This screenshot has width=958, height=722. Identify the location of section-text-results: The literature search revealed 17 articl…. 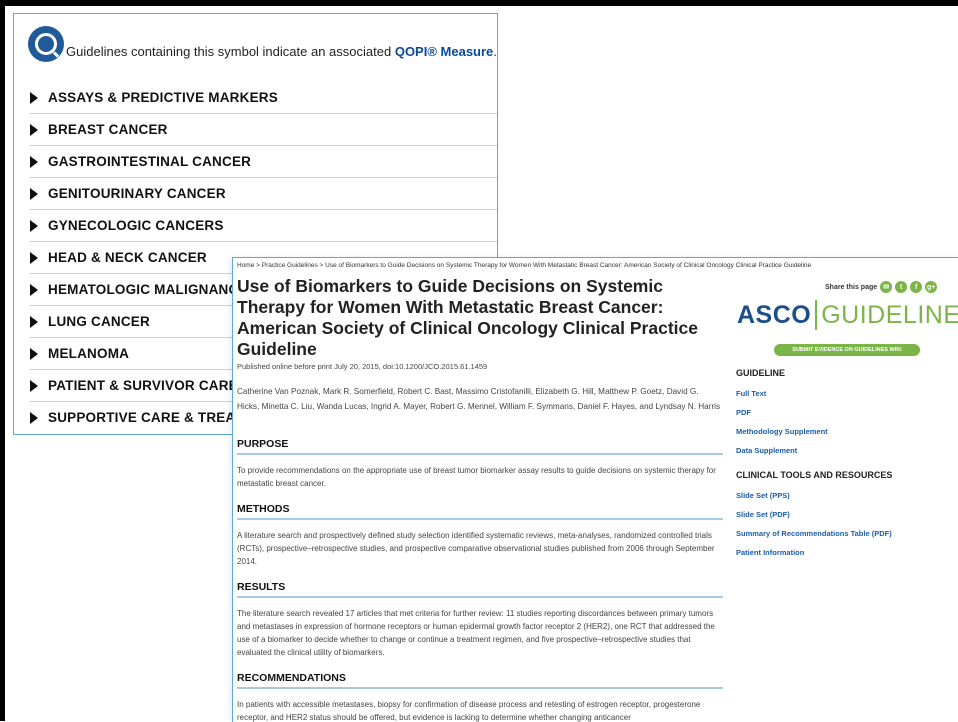
(476, 633).